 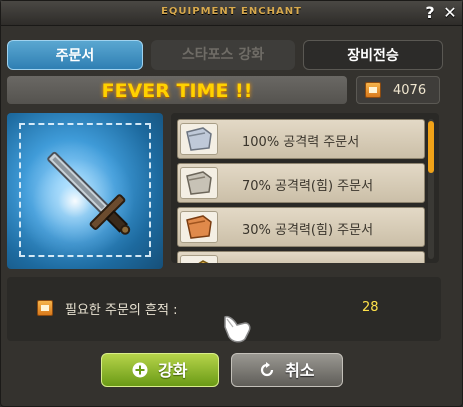 I want to click on scroll-list-scrollbar, so click(x=431, y=189).